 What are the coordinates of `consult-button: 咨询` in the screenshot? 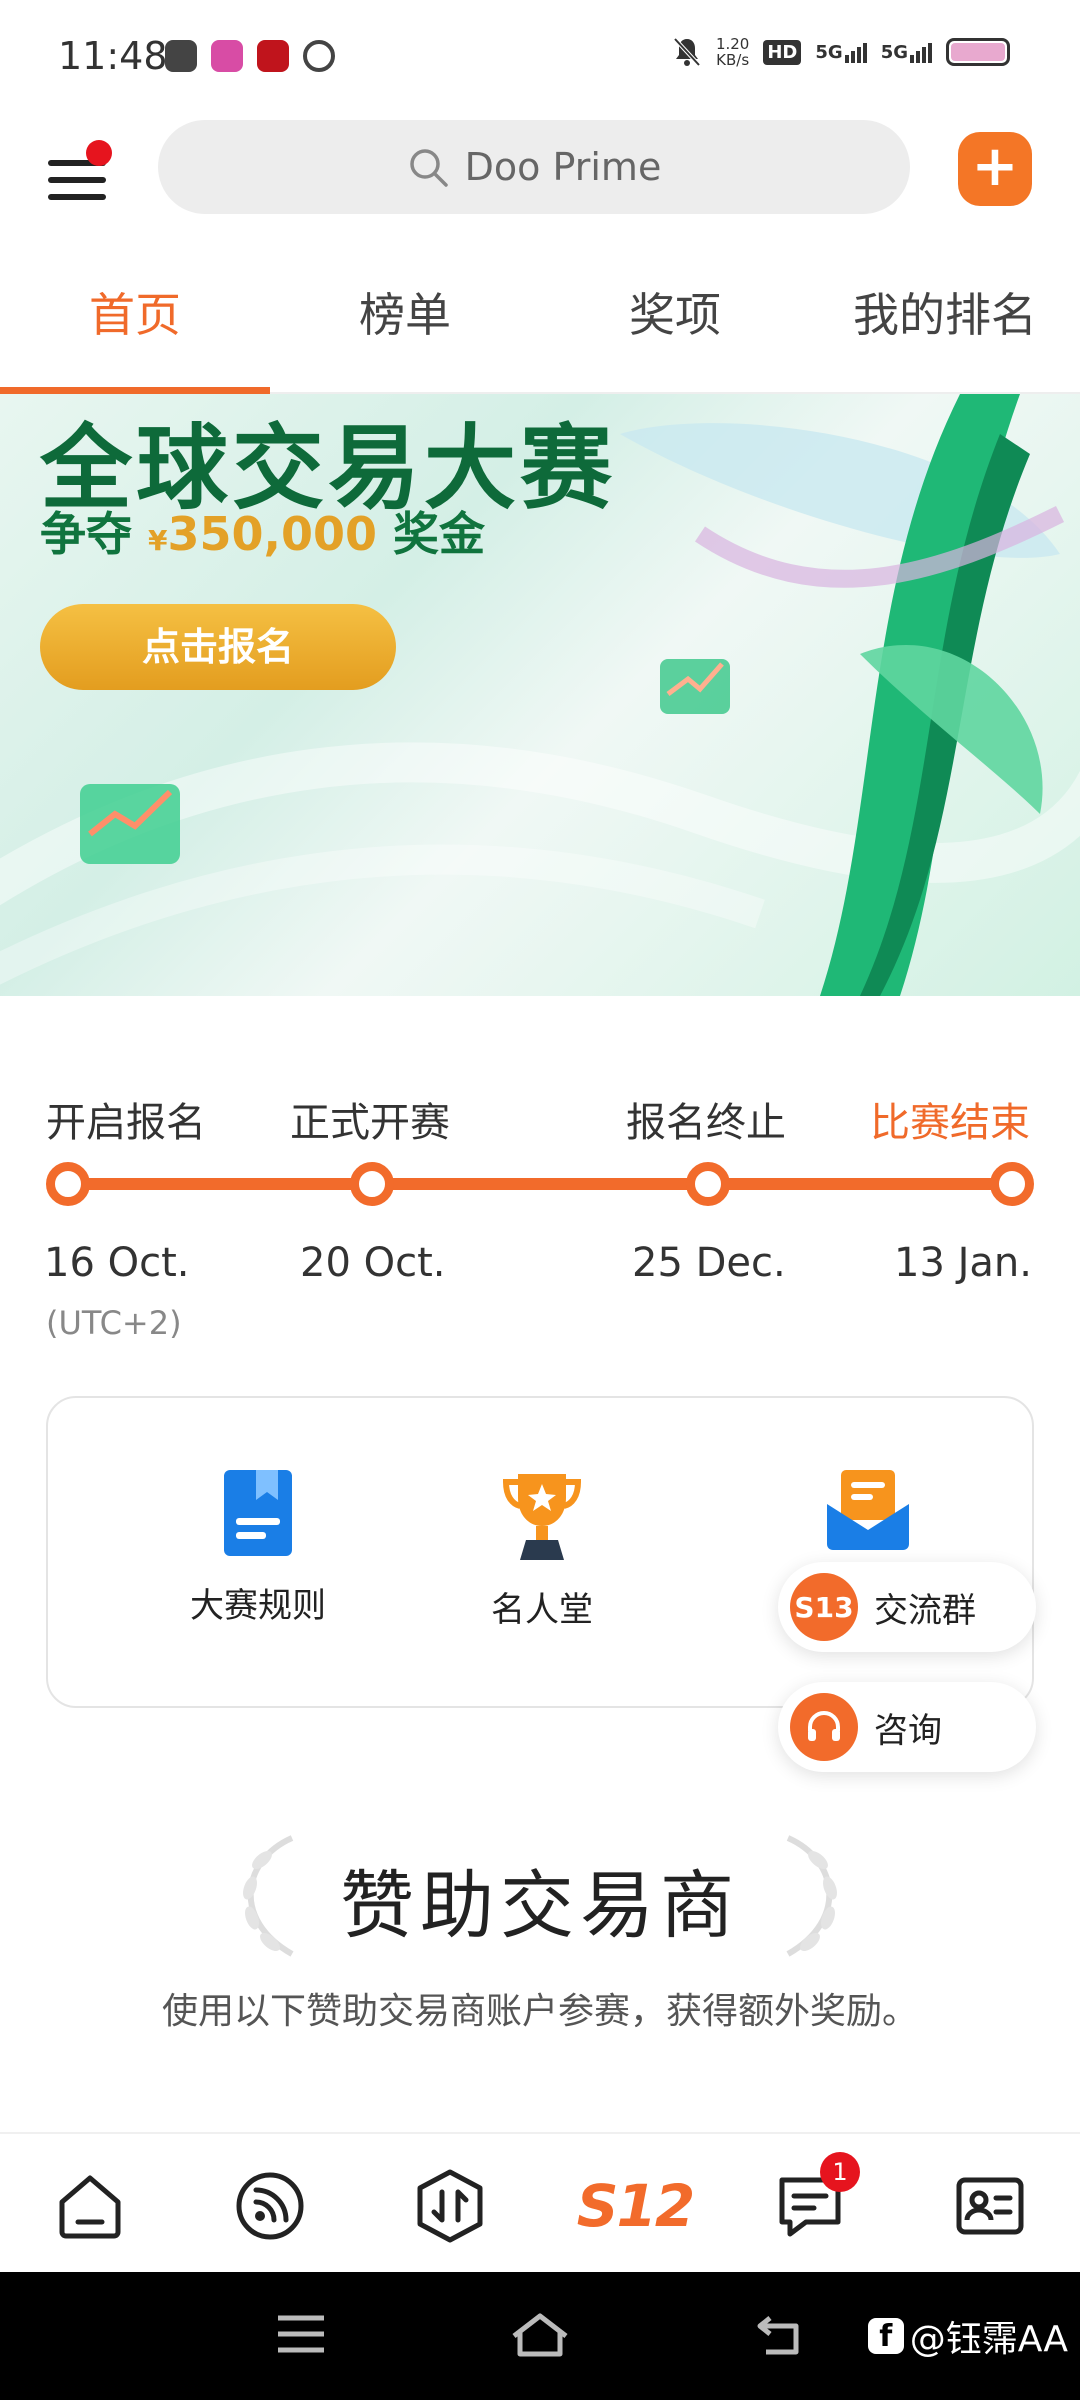 It's located at (907, 1727).